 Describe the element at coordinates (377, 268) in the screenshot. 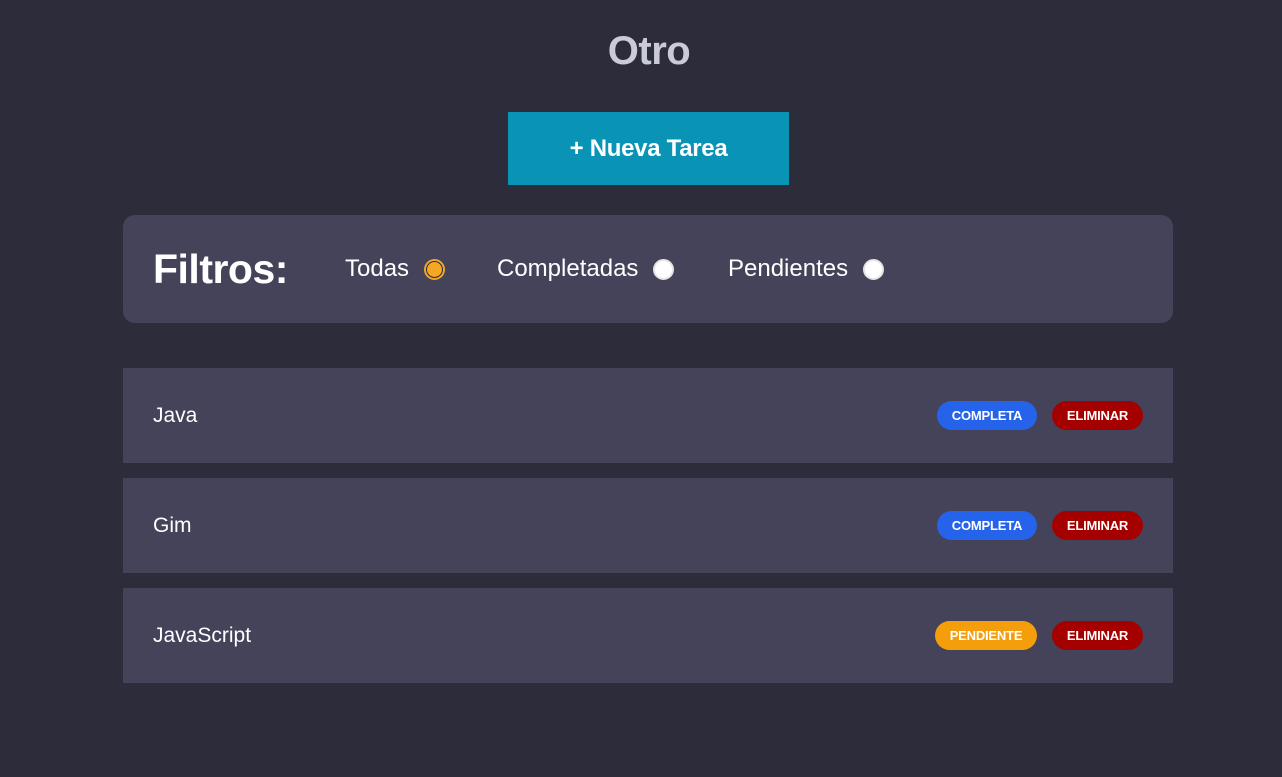

I see `filter-label: Todas` at that location.